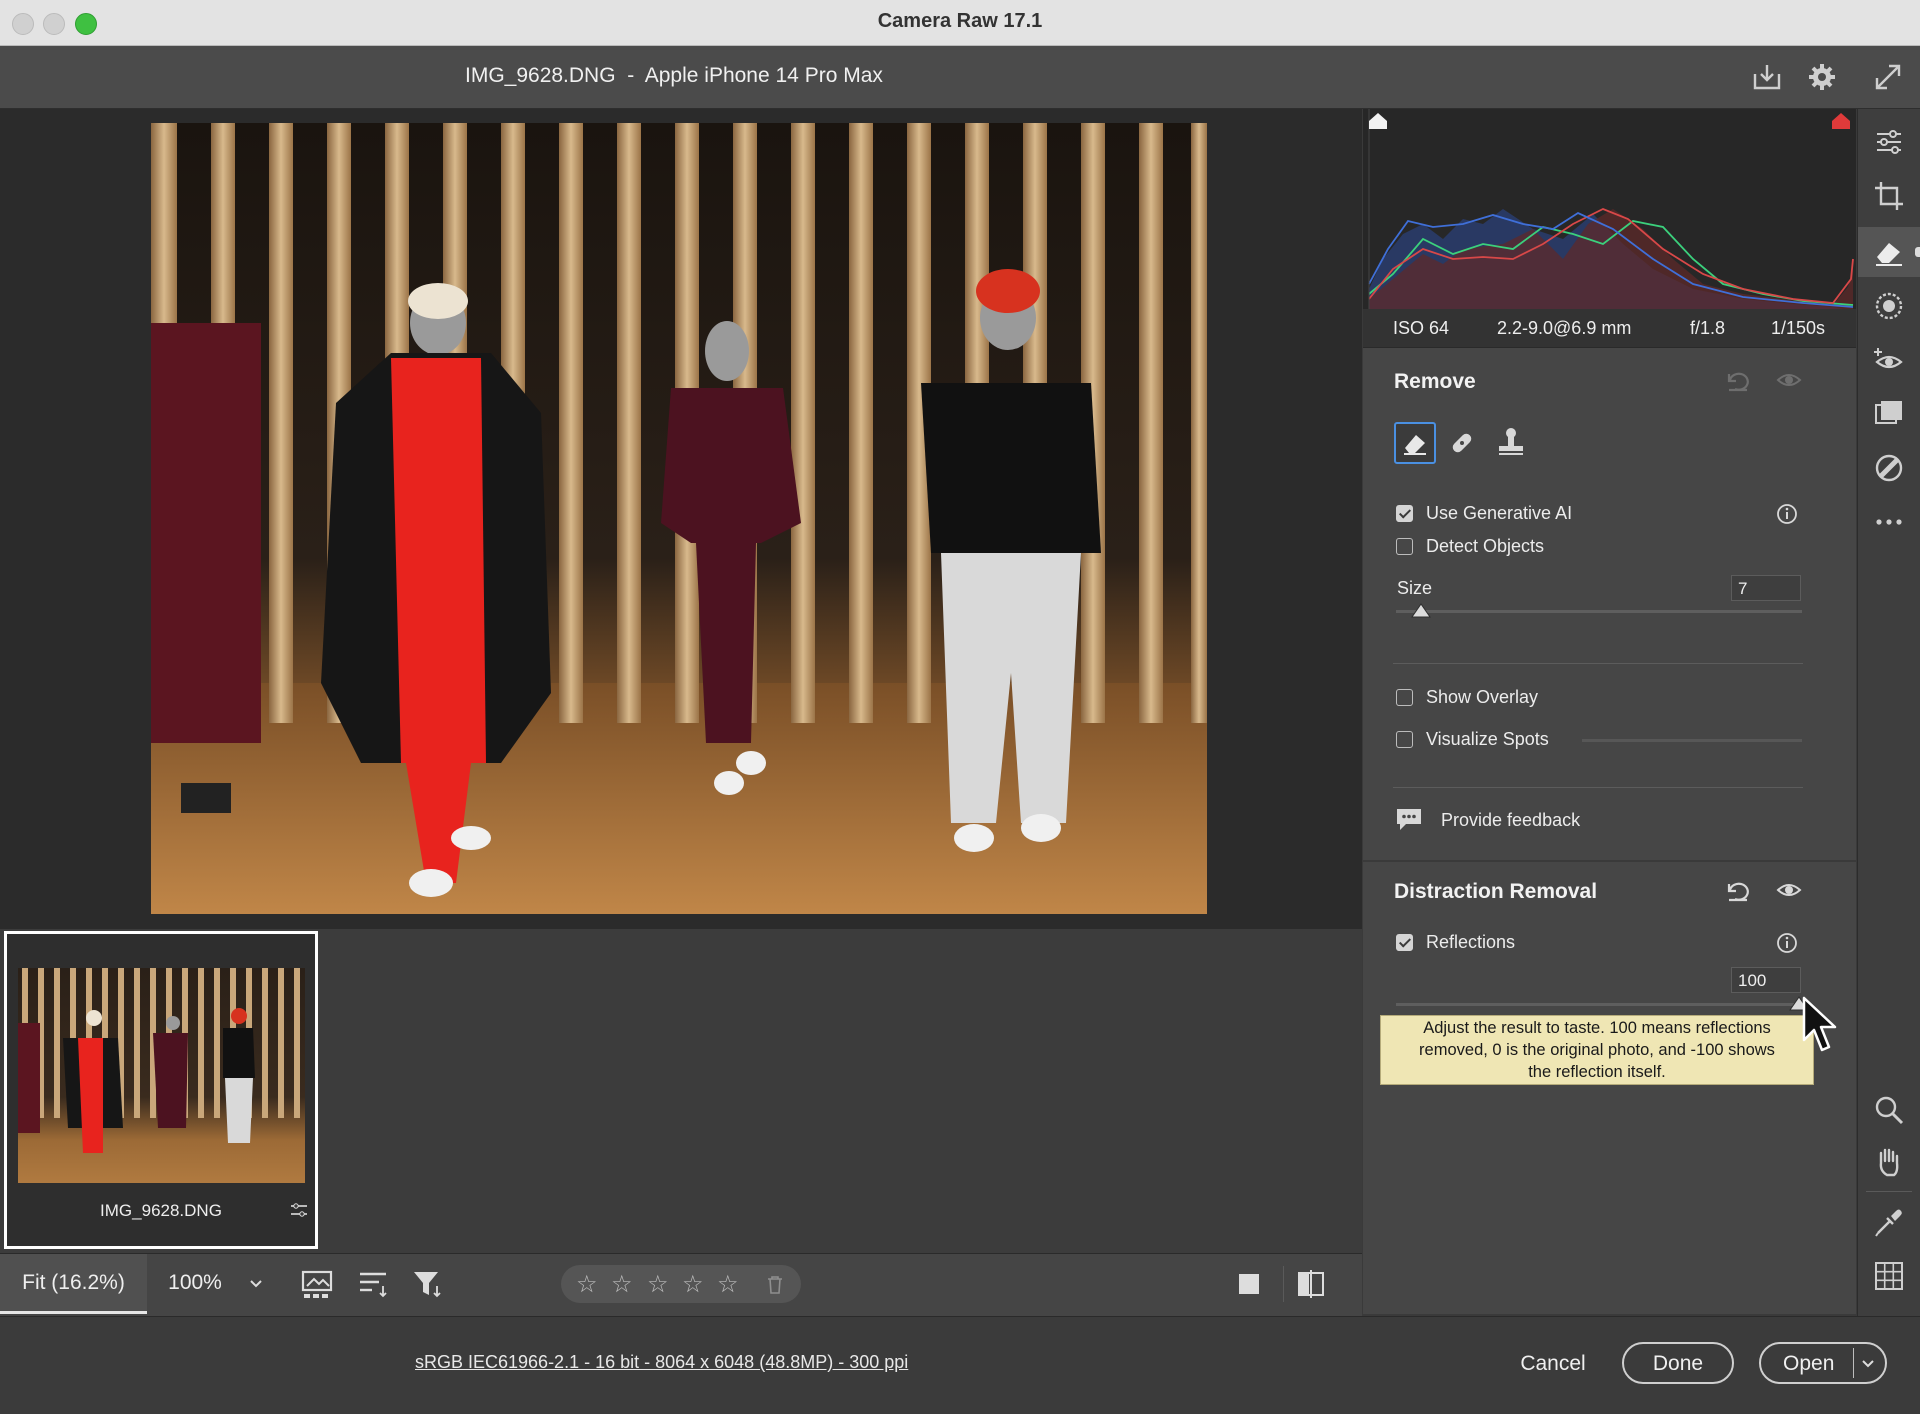 This screenshot has height=1414, width=1920. Describe the element at coordinates (374, 1284) in the screenshot. I see `sort-icon` at that location.